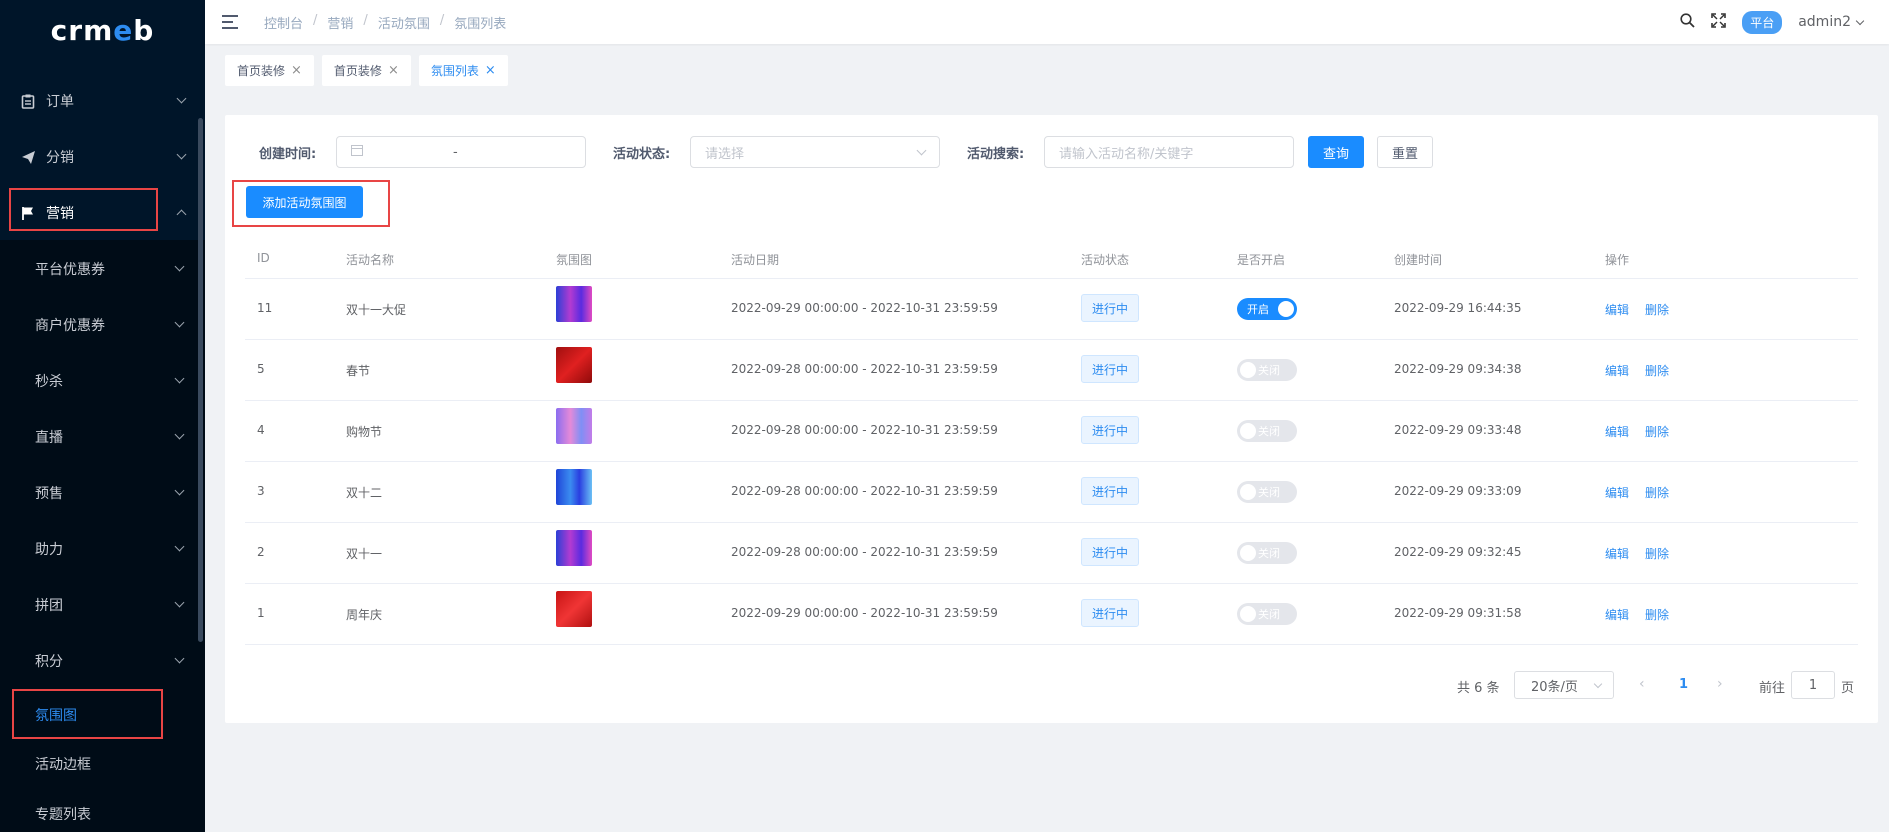  I want to click on query-button: 查询, so click(1336, 152).